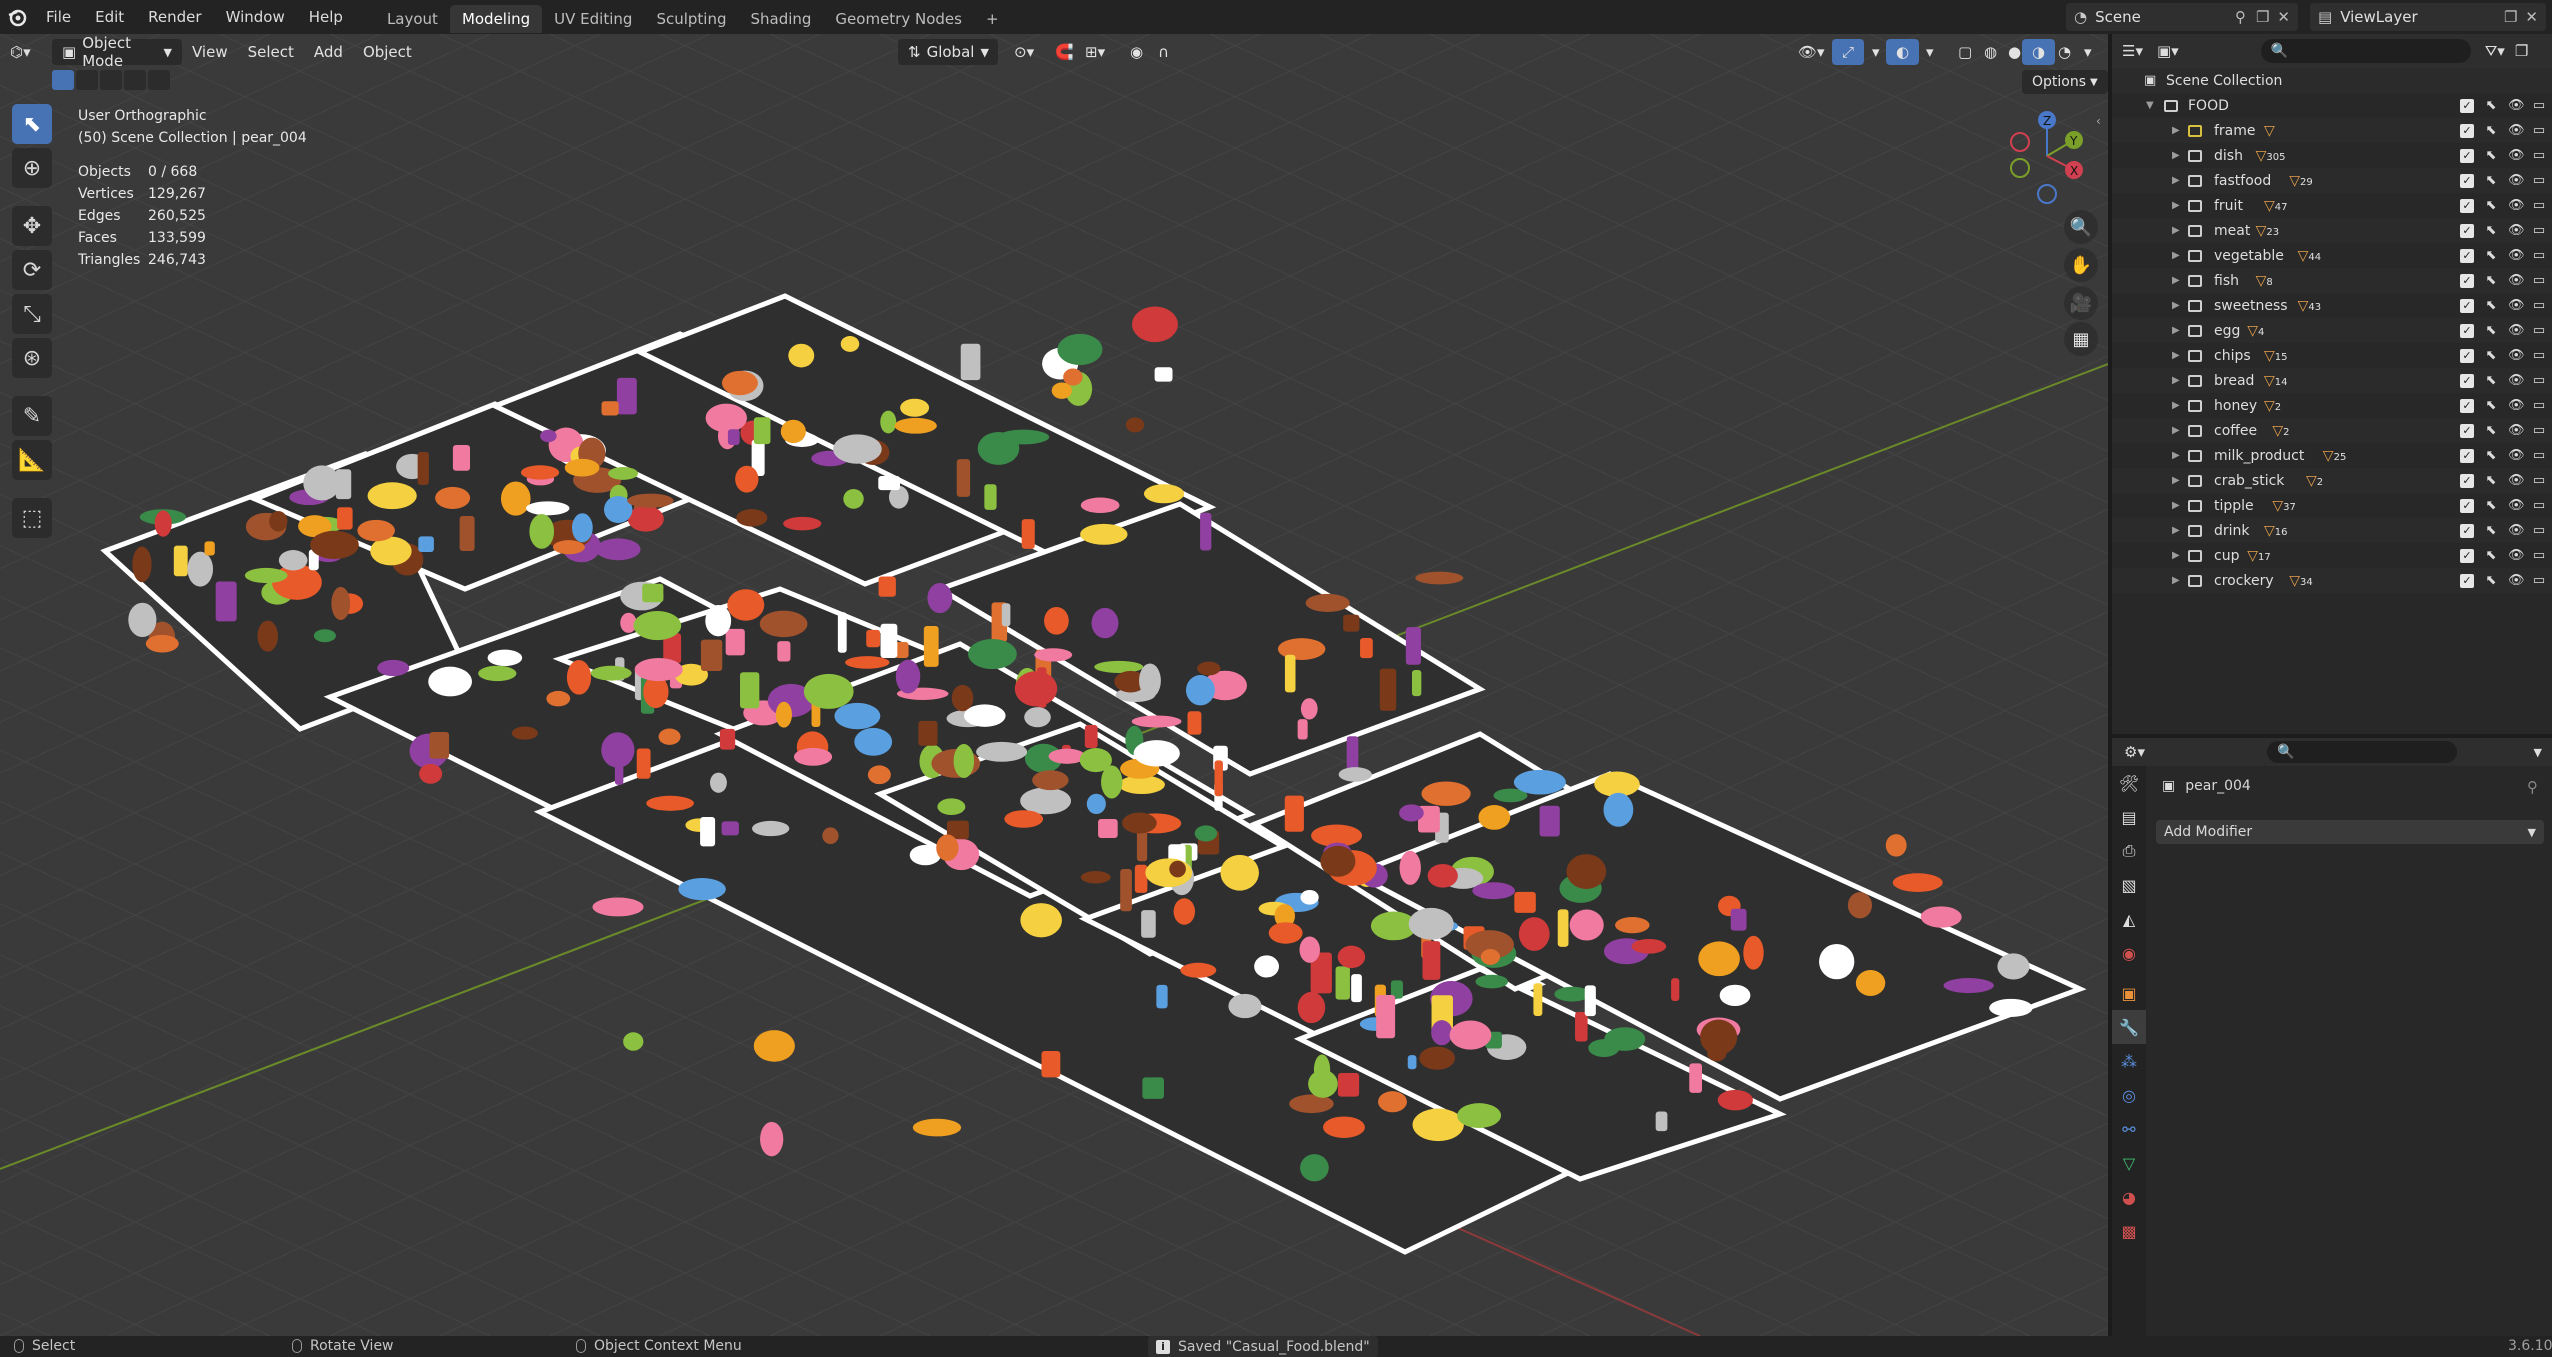  I want to click on mesh-count-badge: ▽29, so click(2301, 181).